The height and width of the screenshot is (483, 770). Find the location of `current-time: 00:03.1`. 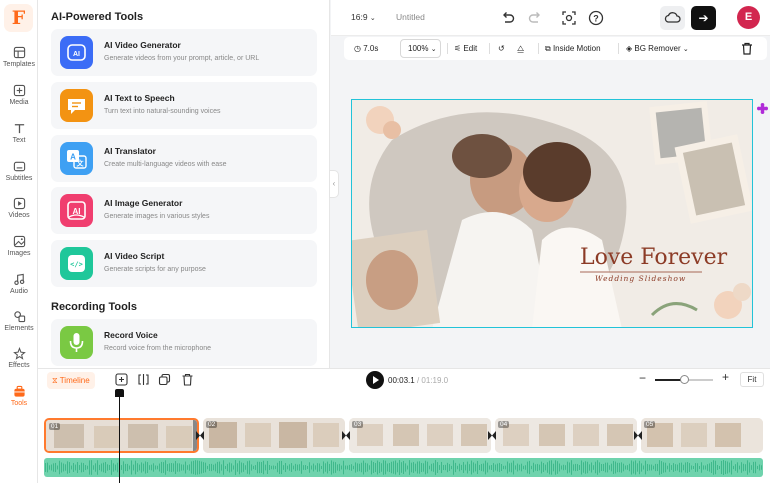

current-time: 00:03.1 is located at coordinates (401, 380).